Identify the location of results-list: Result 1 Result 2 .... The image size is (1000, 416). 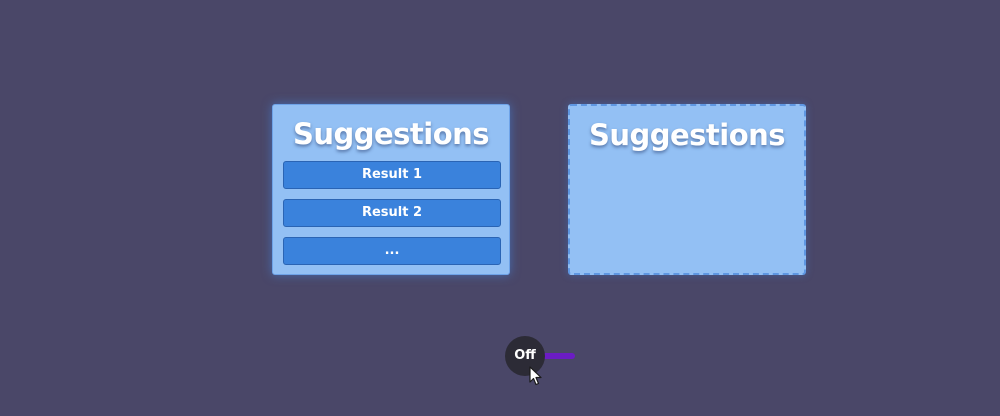
(392, 218).